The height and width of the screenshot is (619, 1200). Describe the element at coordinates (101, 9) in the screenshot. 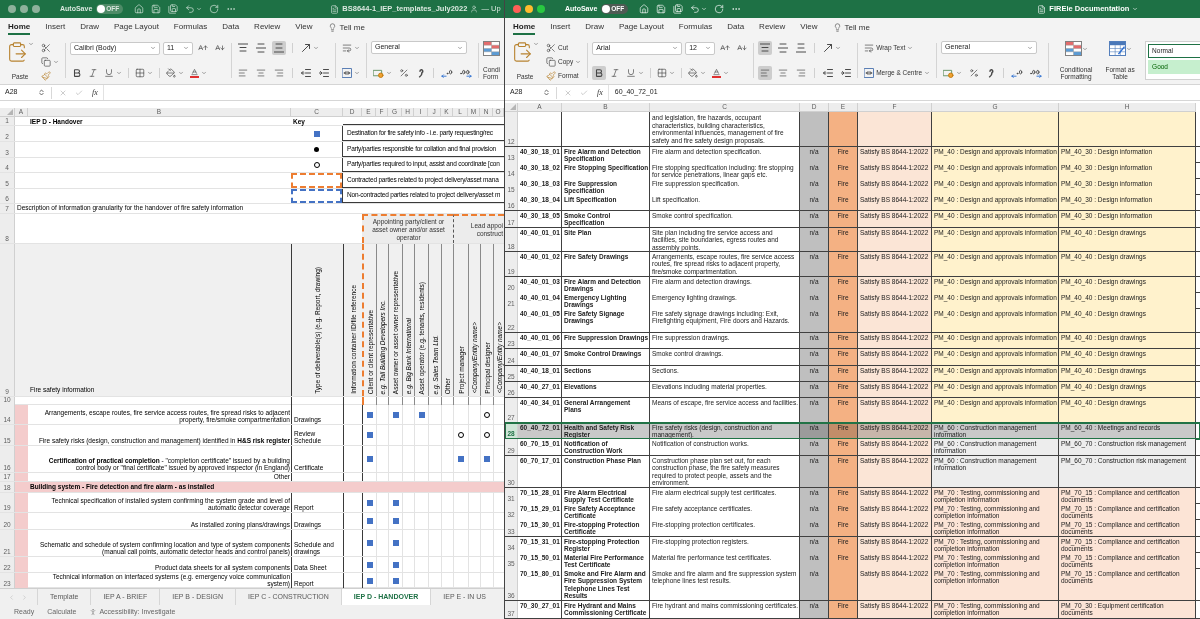

I see `toggle-knob-icon` at that location.